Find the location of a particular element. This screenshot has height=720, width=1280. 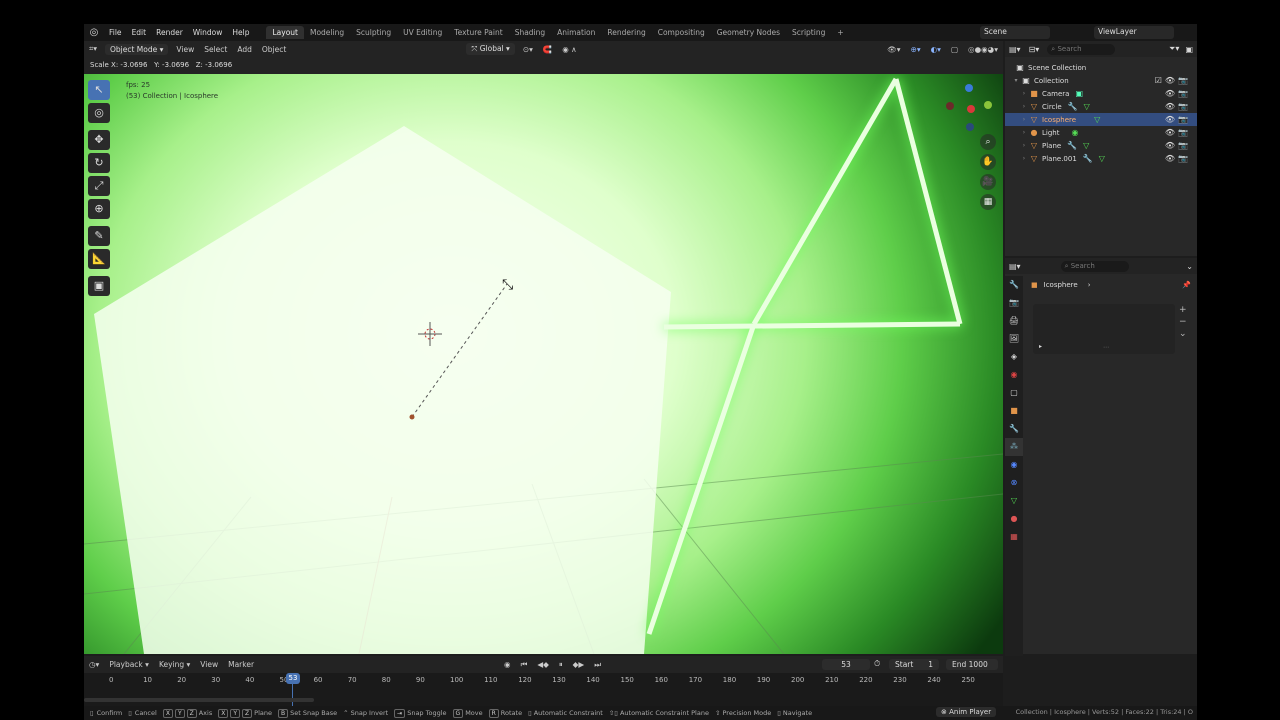

proportional-edit-icon: ◉ ∧ is located at coordinates (569, 49).